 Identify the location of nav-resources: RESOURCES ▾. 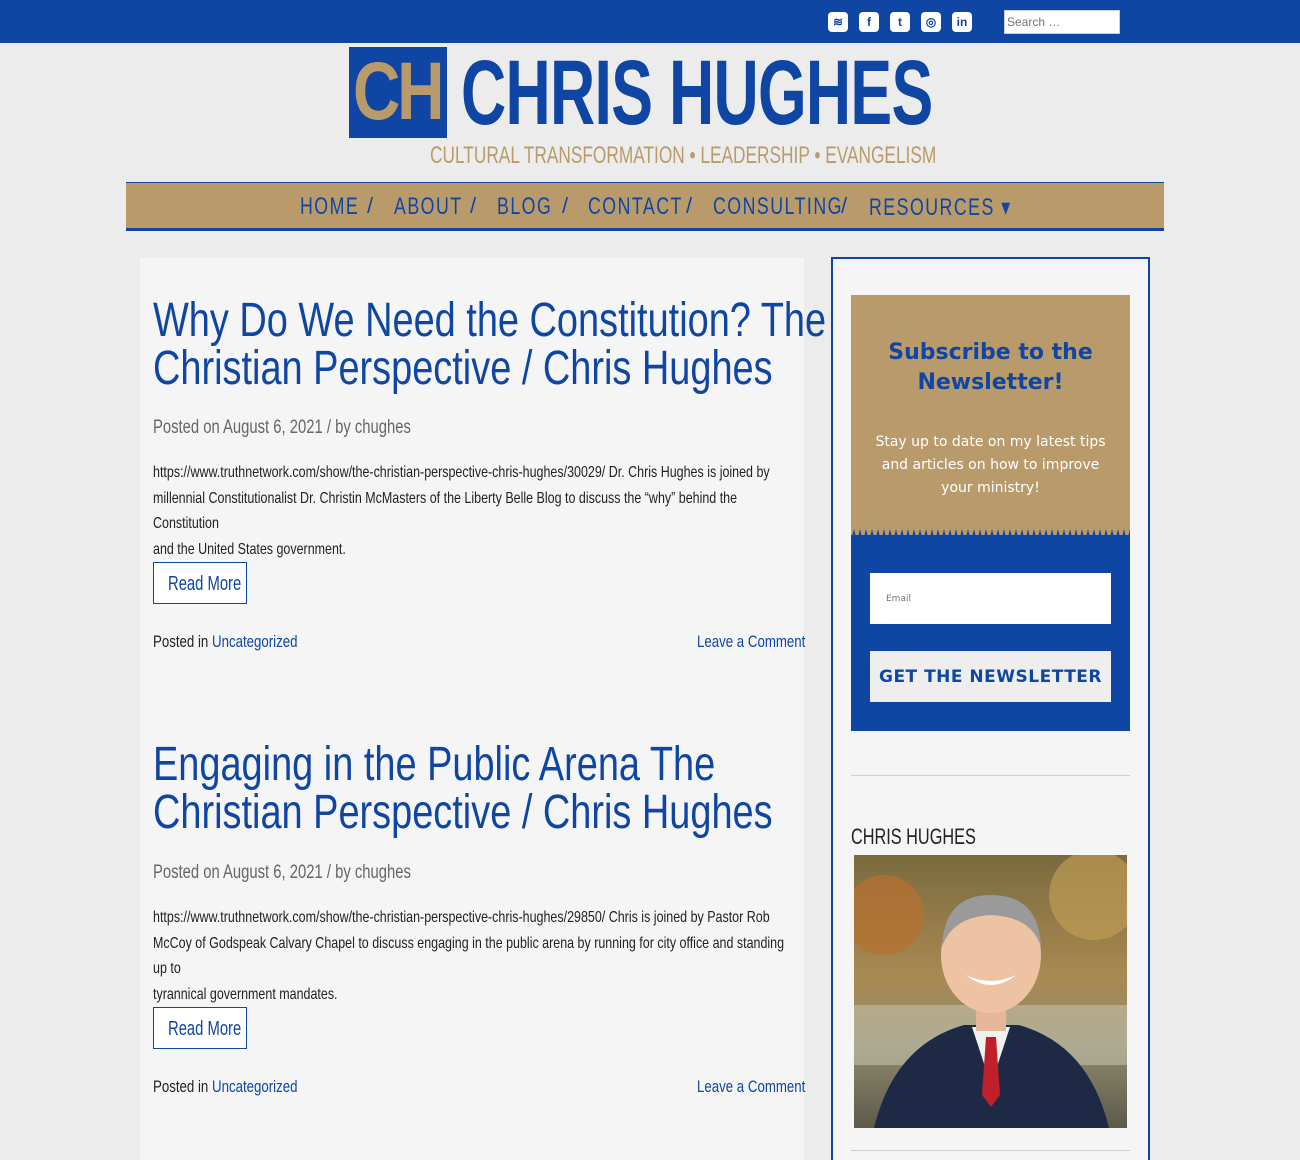
(940, 207).